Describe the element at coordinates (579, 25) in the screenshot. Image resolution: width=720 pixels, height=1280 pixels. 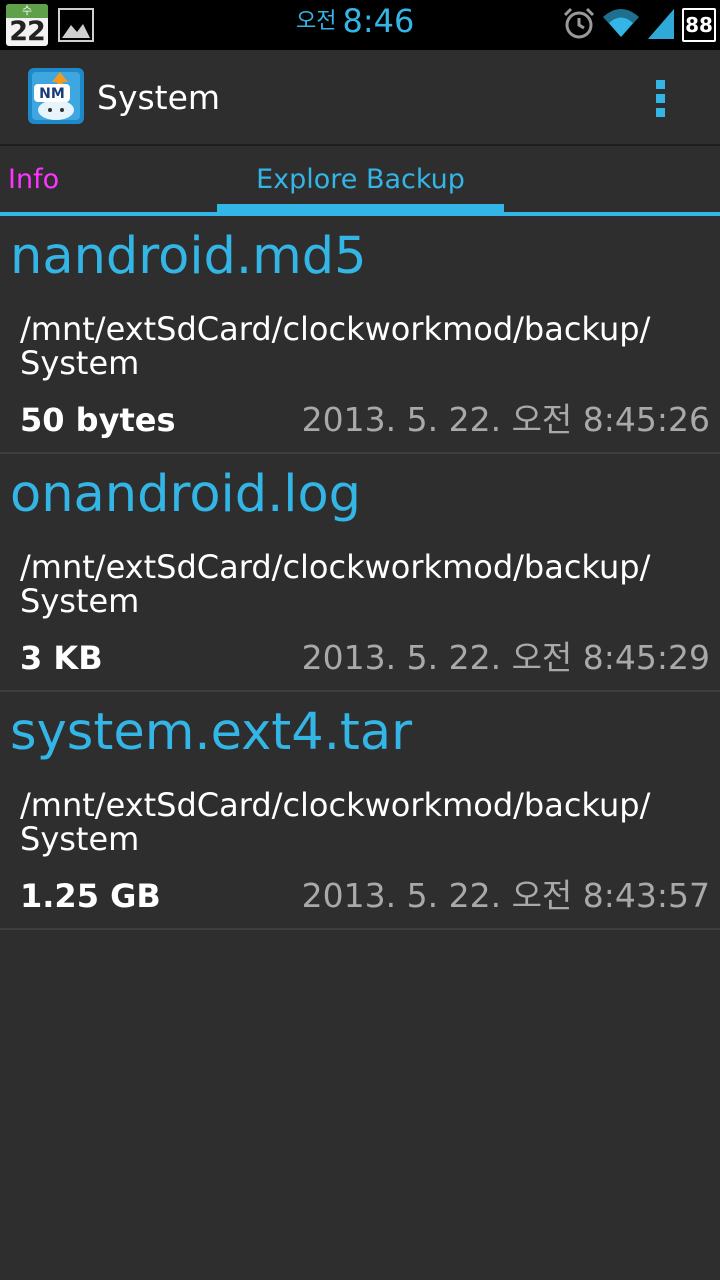
I see `alarm-icon` at that location.